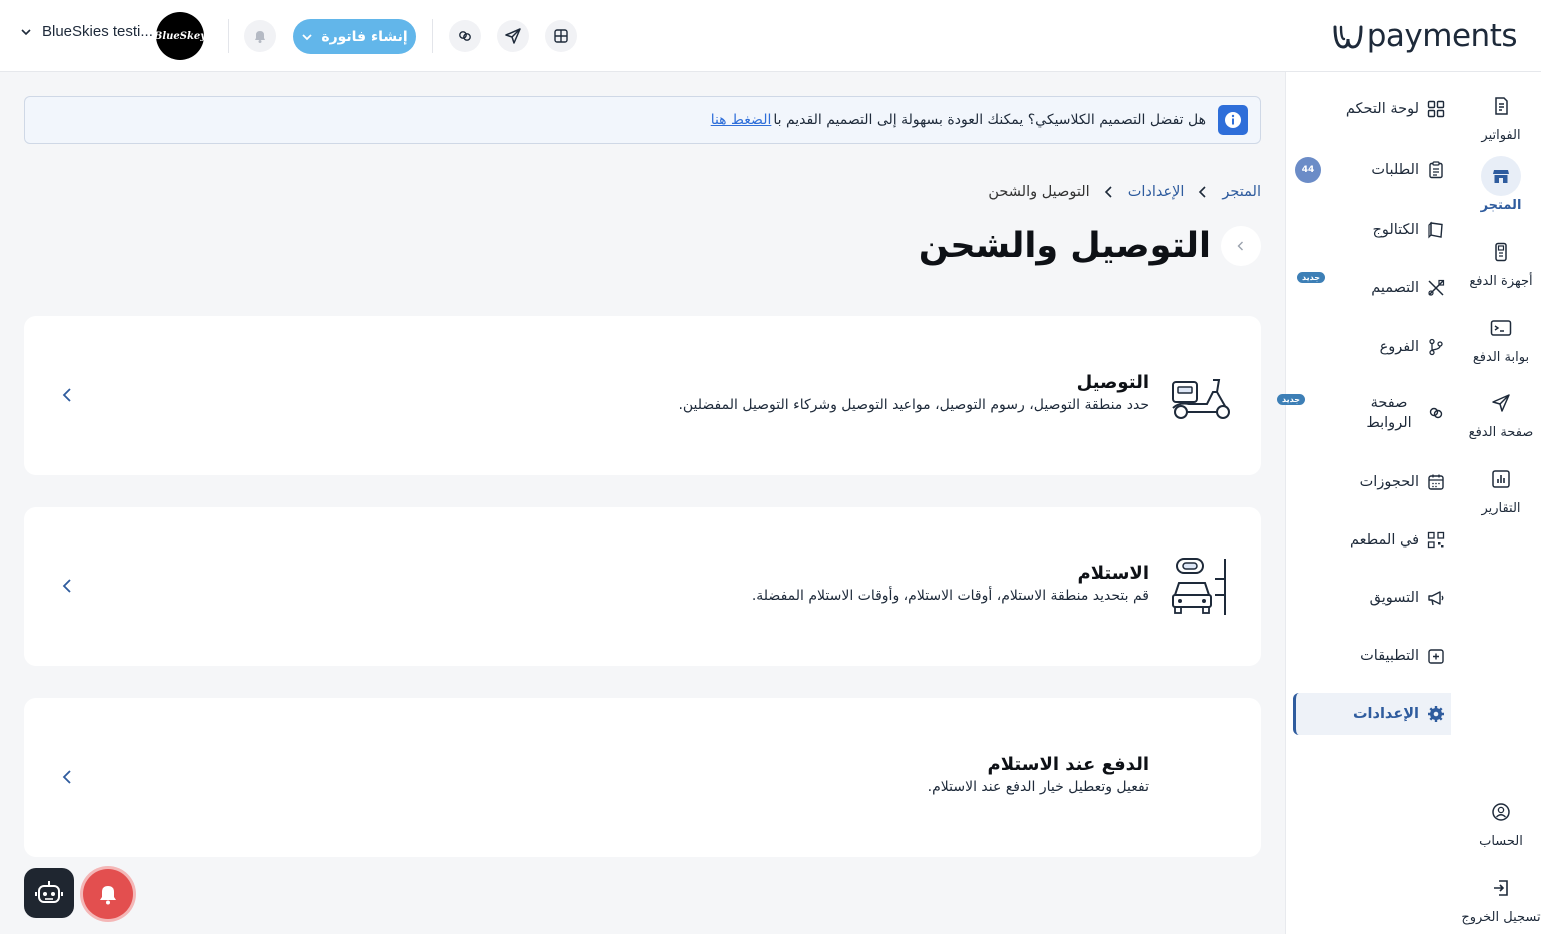  I want to click on create-invoice-button: إنشاء فاتورة, so click(354, 36).